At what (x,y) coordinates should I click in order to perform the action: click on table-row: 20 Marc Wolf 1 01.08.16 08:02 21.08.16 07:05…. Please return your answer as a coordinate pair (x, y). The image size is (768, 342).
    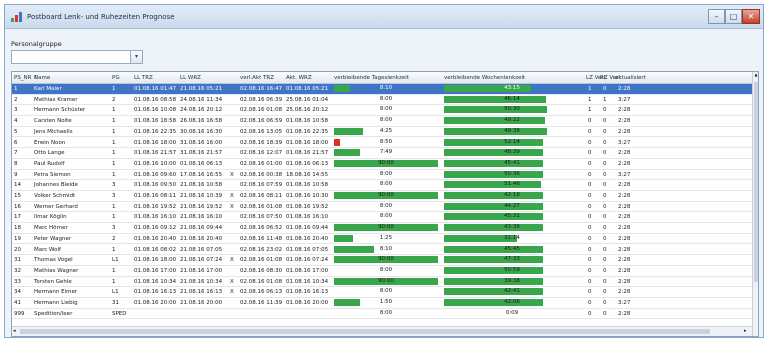
    Looking at the image, I should click on (382, 250).